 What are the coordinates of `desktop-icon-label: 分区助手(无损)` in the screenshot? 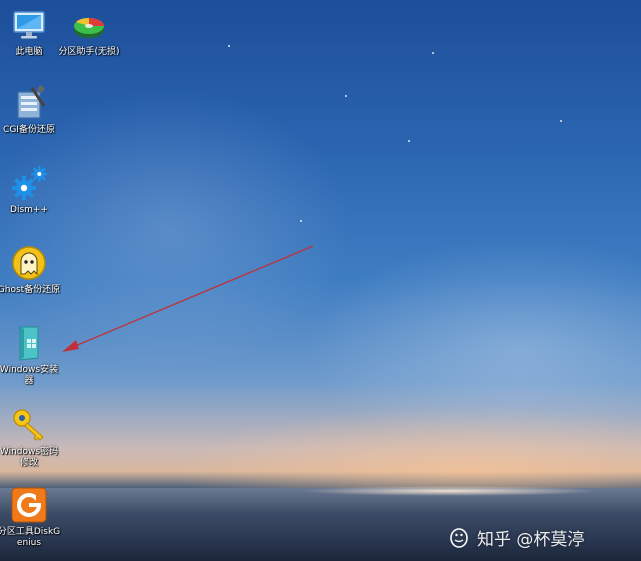 It's located at (89, 52).